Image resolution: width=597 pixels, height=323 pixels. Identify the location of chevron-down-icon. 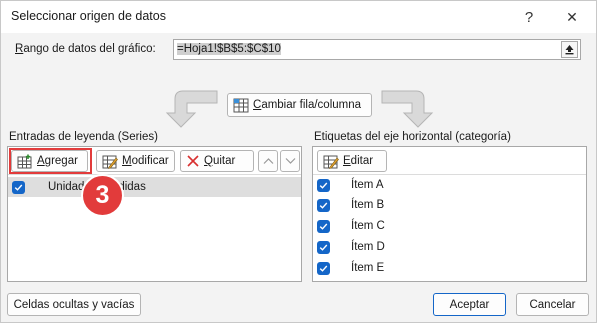
(290, 161).